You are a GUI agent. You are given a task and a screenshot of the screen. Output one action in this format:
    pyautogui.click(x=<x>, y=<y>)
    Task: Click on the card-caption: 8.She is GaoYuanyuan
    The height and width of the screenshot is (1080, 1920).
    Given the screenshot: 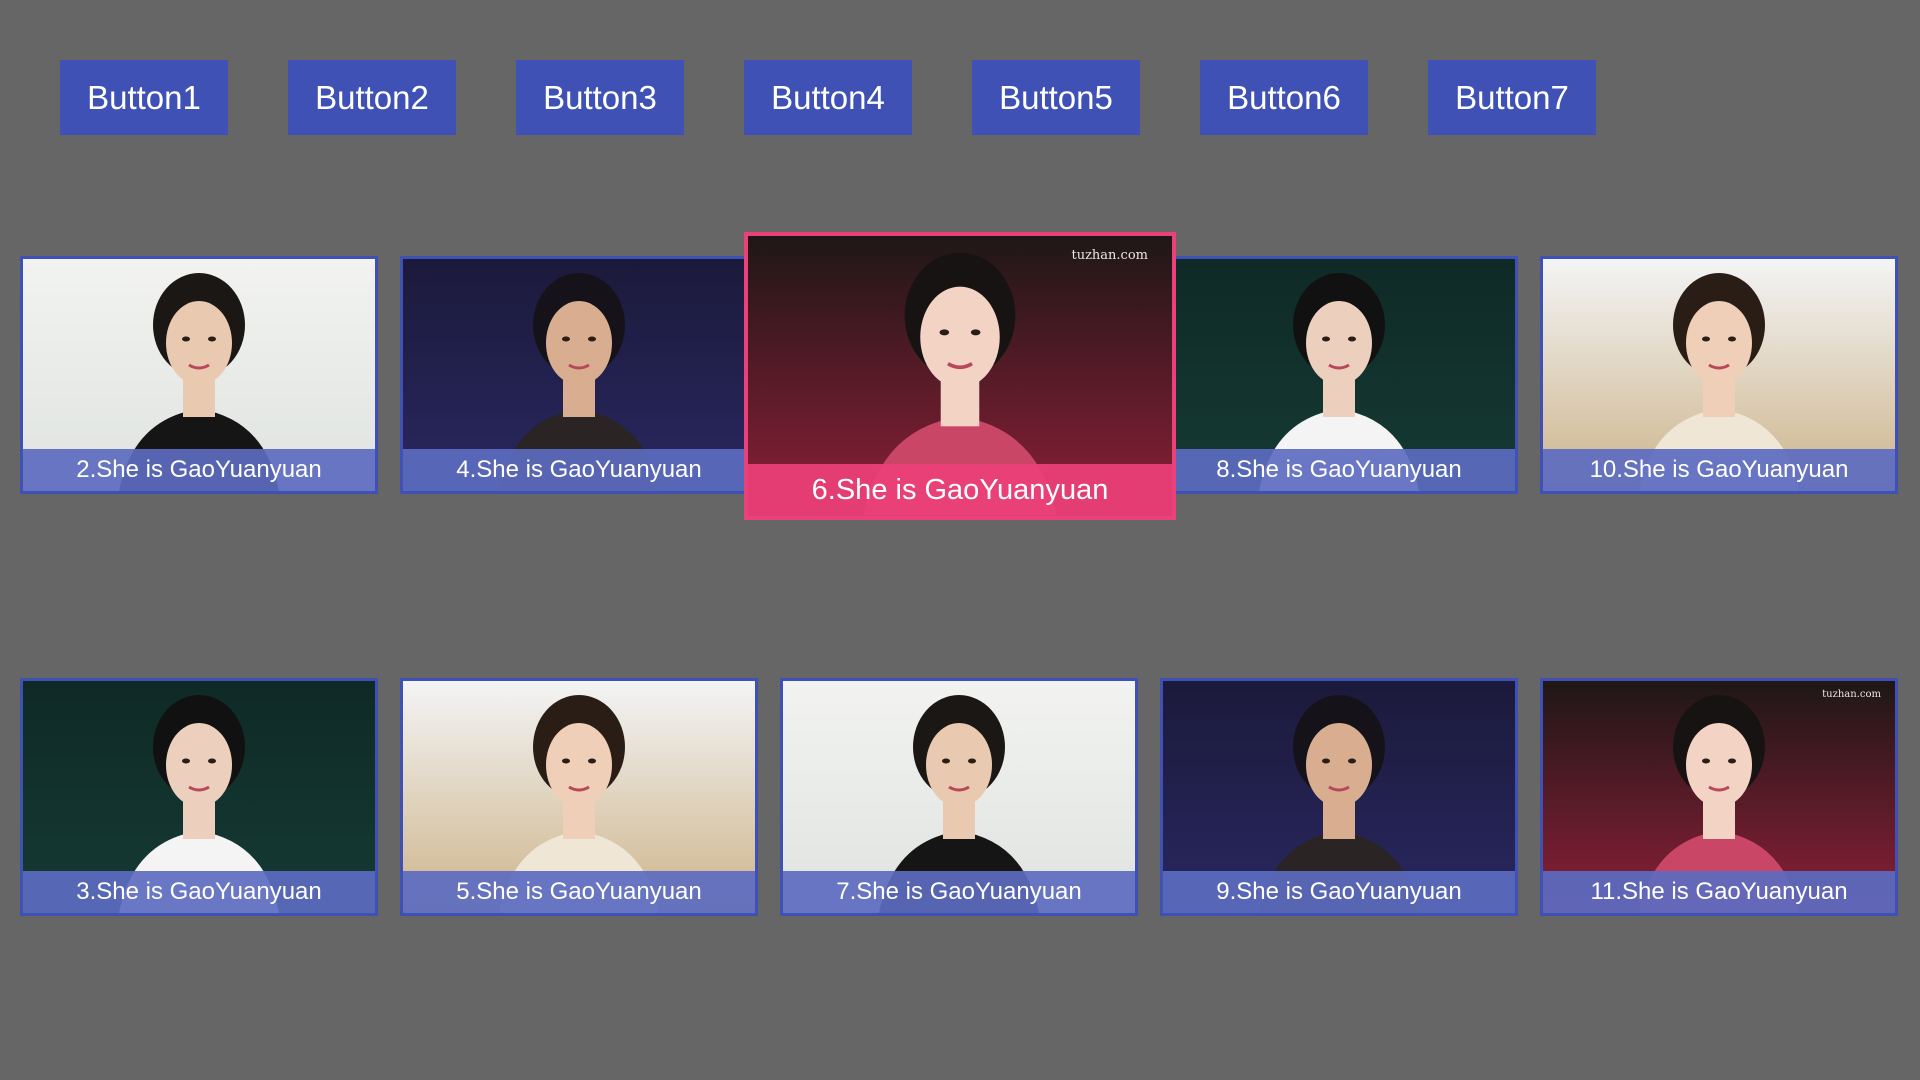 What is the action you would take?
    pyautogui.click(x=1339, y=470)
    